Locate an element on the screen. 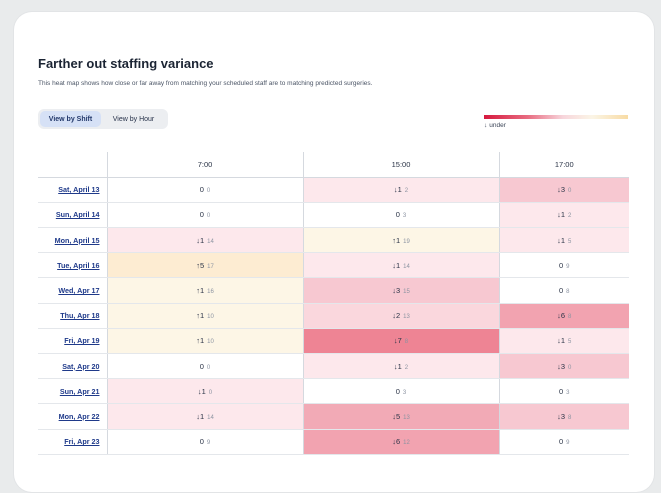 Image resolution: width=661 pixels, height=493 pixels. column-header: 17:00 is located at coordinates (563, 165).